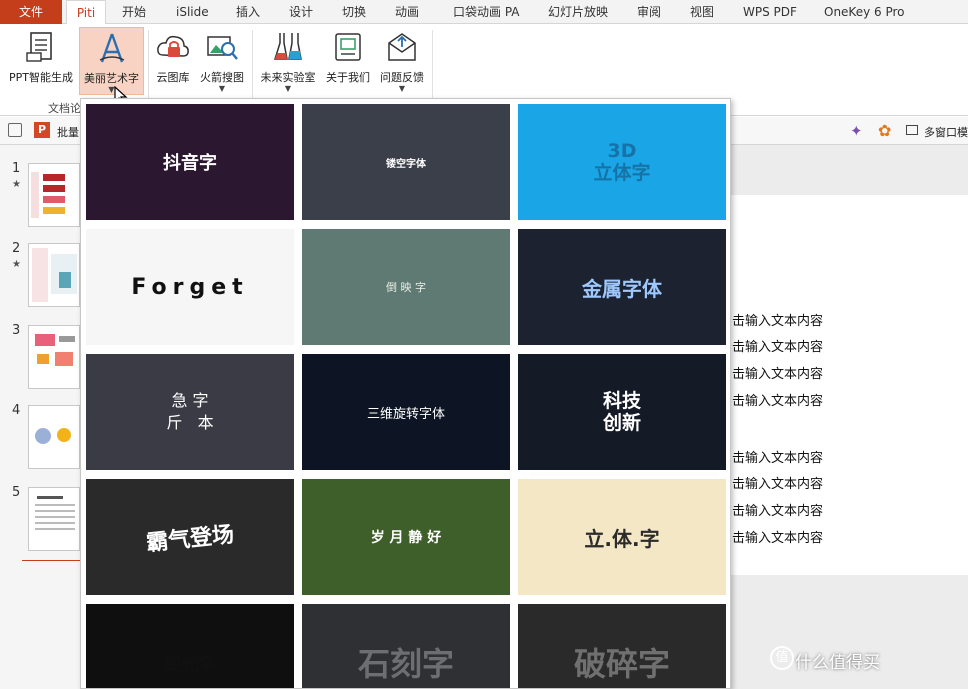 Image resolution: width=968 pixels, height=689 pixels. I want to click on gallery-item: 镂空字体, so click(406, 162).